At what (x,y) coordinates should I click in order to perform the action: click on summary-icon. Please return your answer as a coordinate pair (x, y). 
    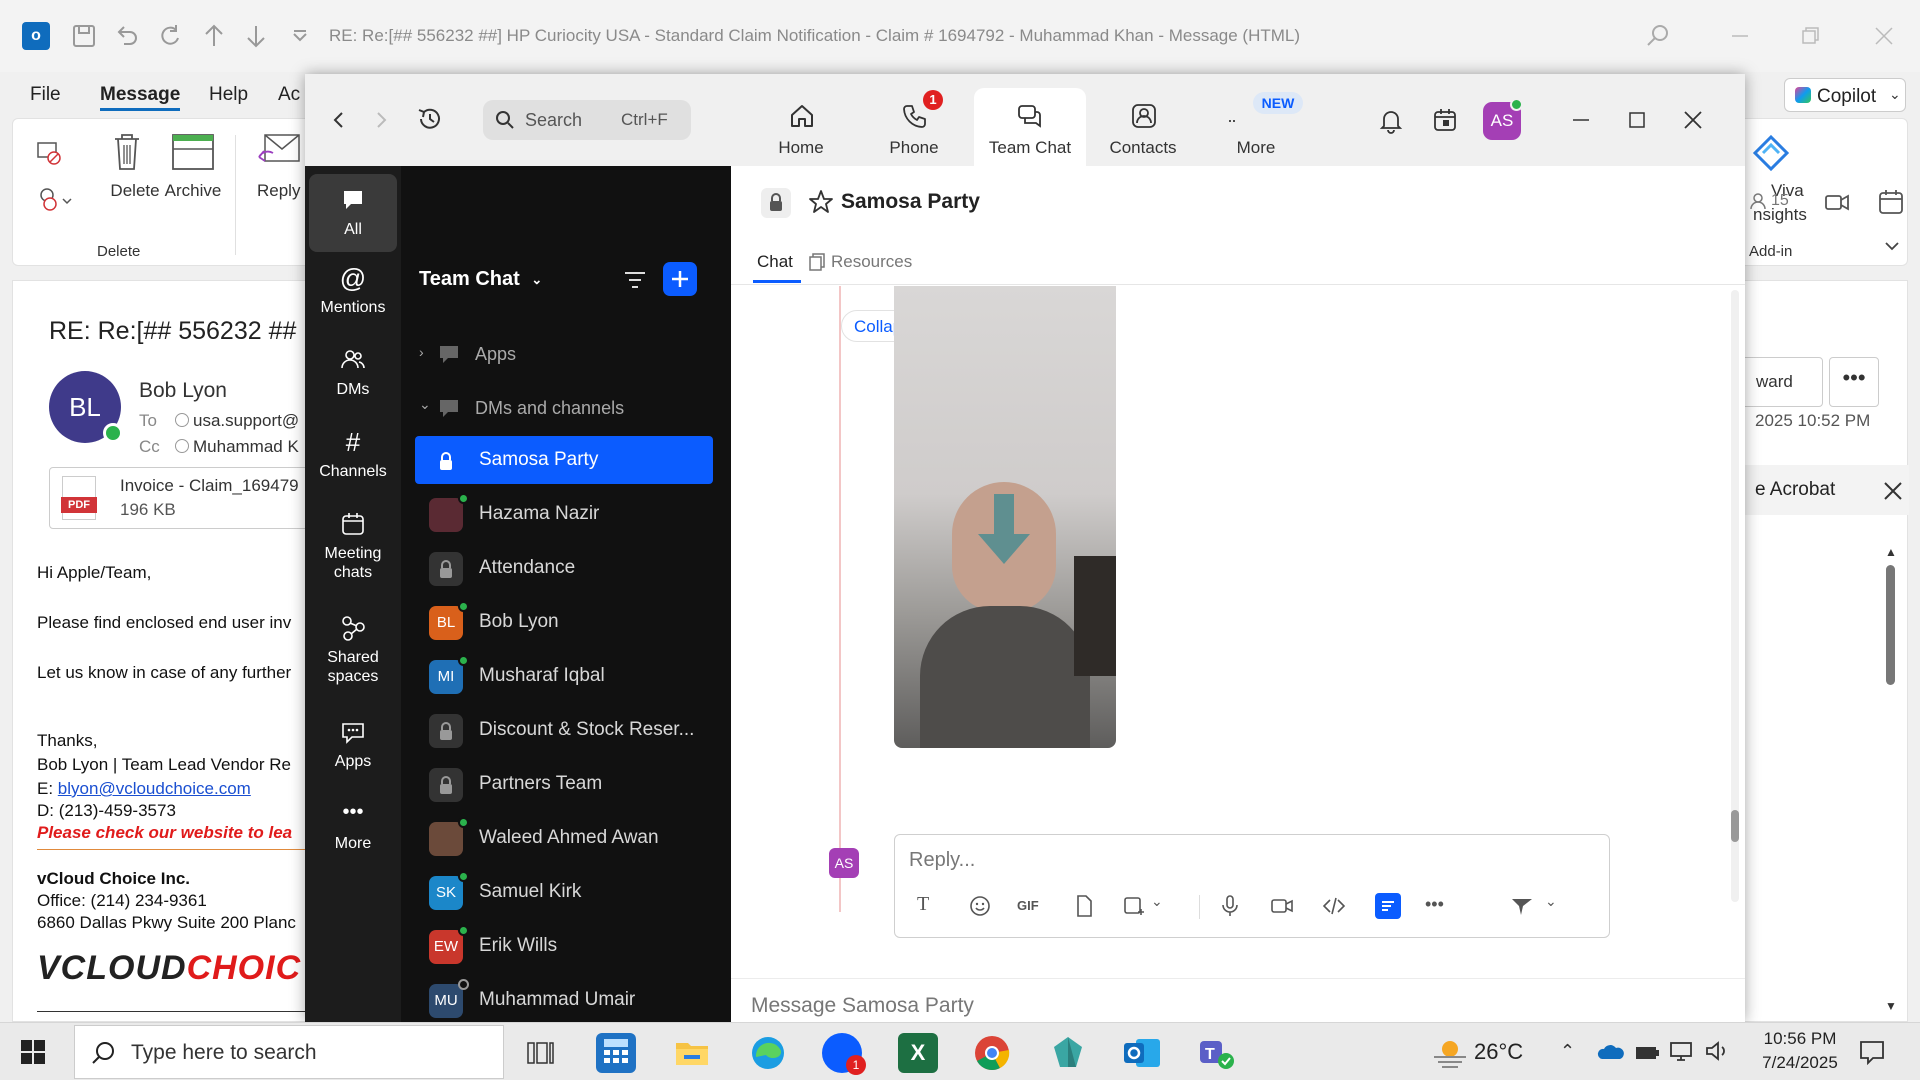
    Looking at the image, I should click on (1388, 906).